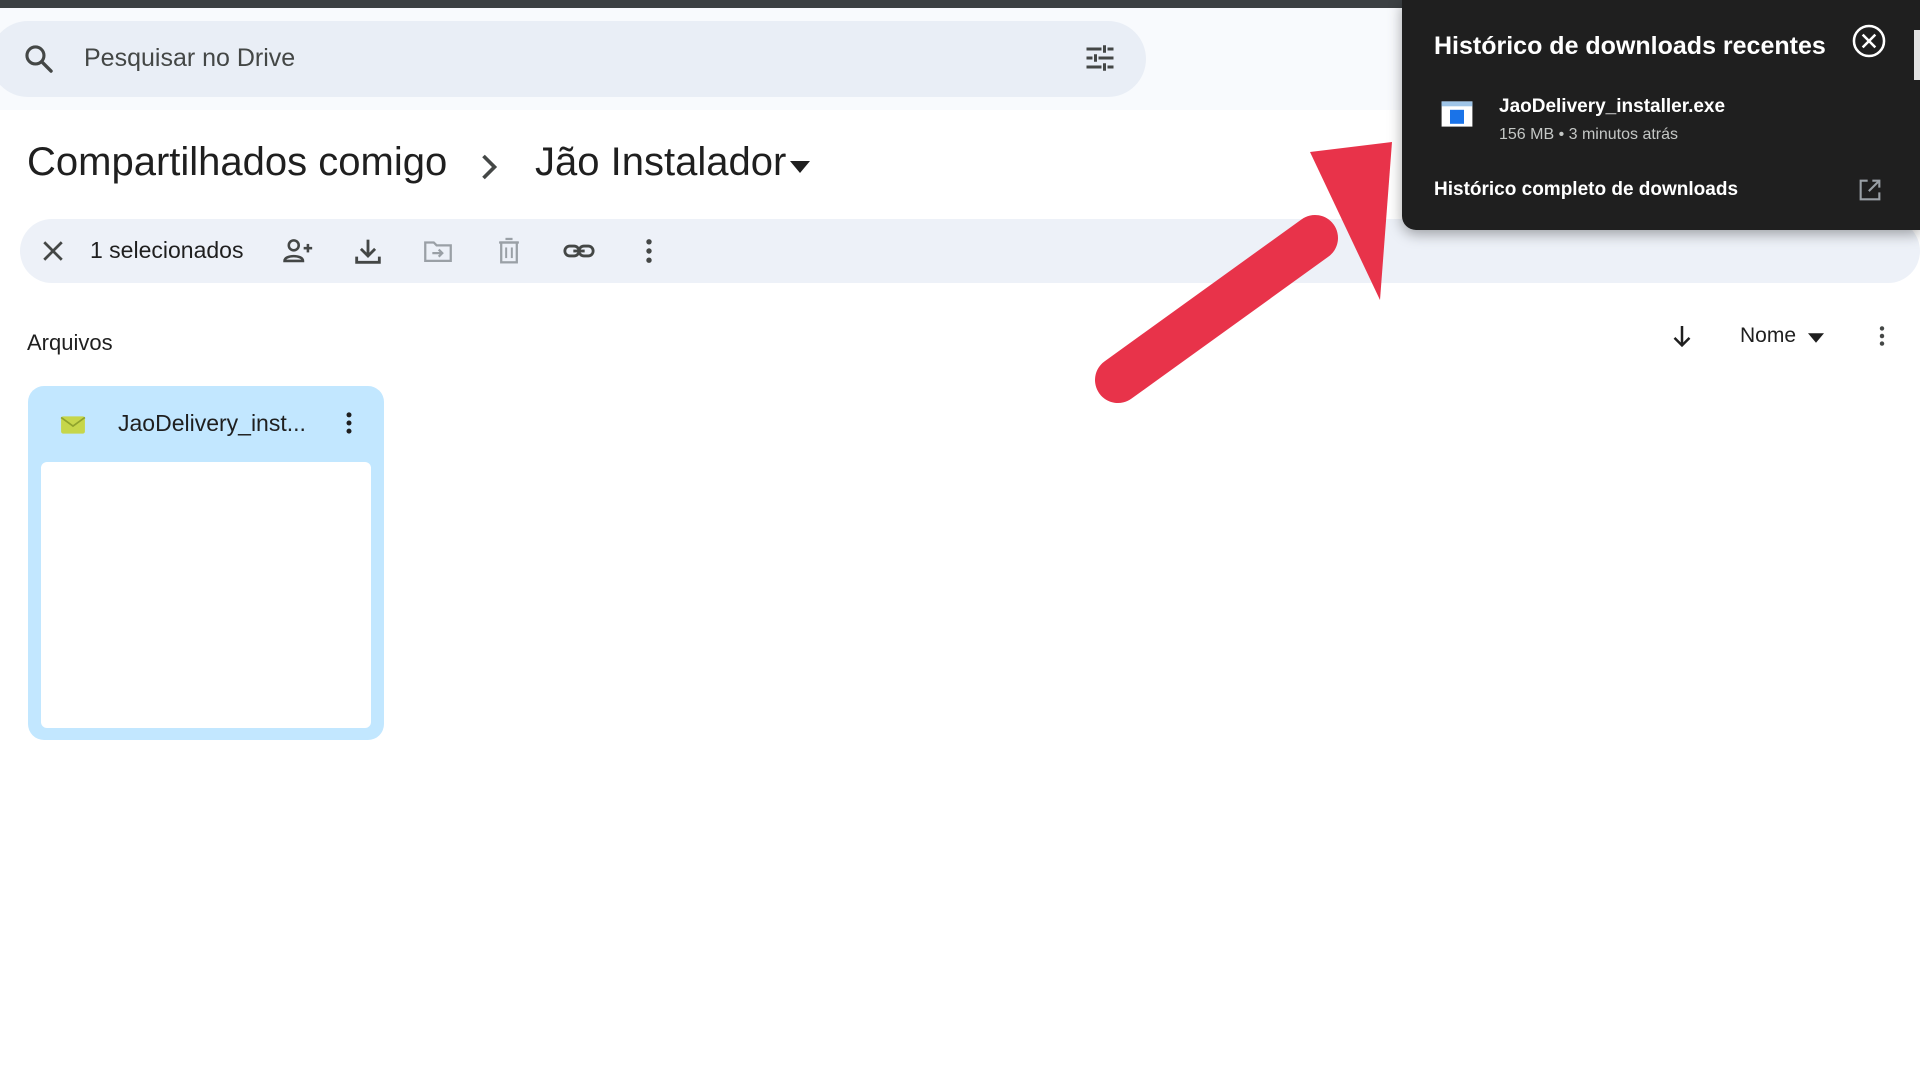 The image size is (1920, 1080). What do you see at coordinates (167, 250) in the screenshot?
I see `selection-count: 1 selecionados` at bounding box center [167, 250].